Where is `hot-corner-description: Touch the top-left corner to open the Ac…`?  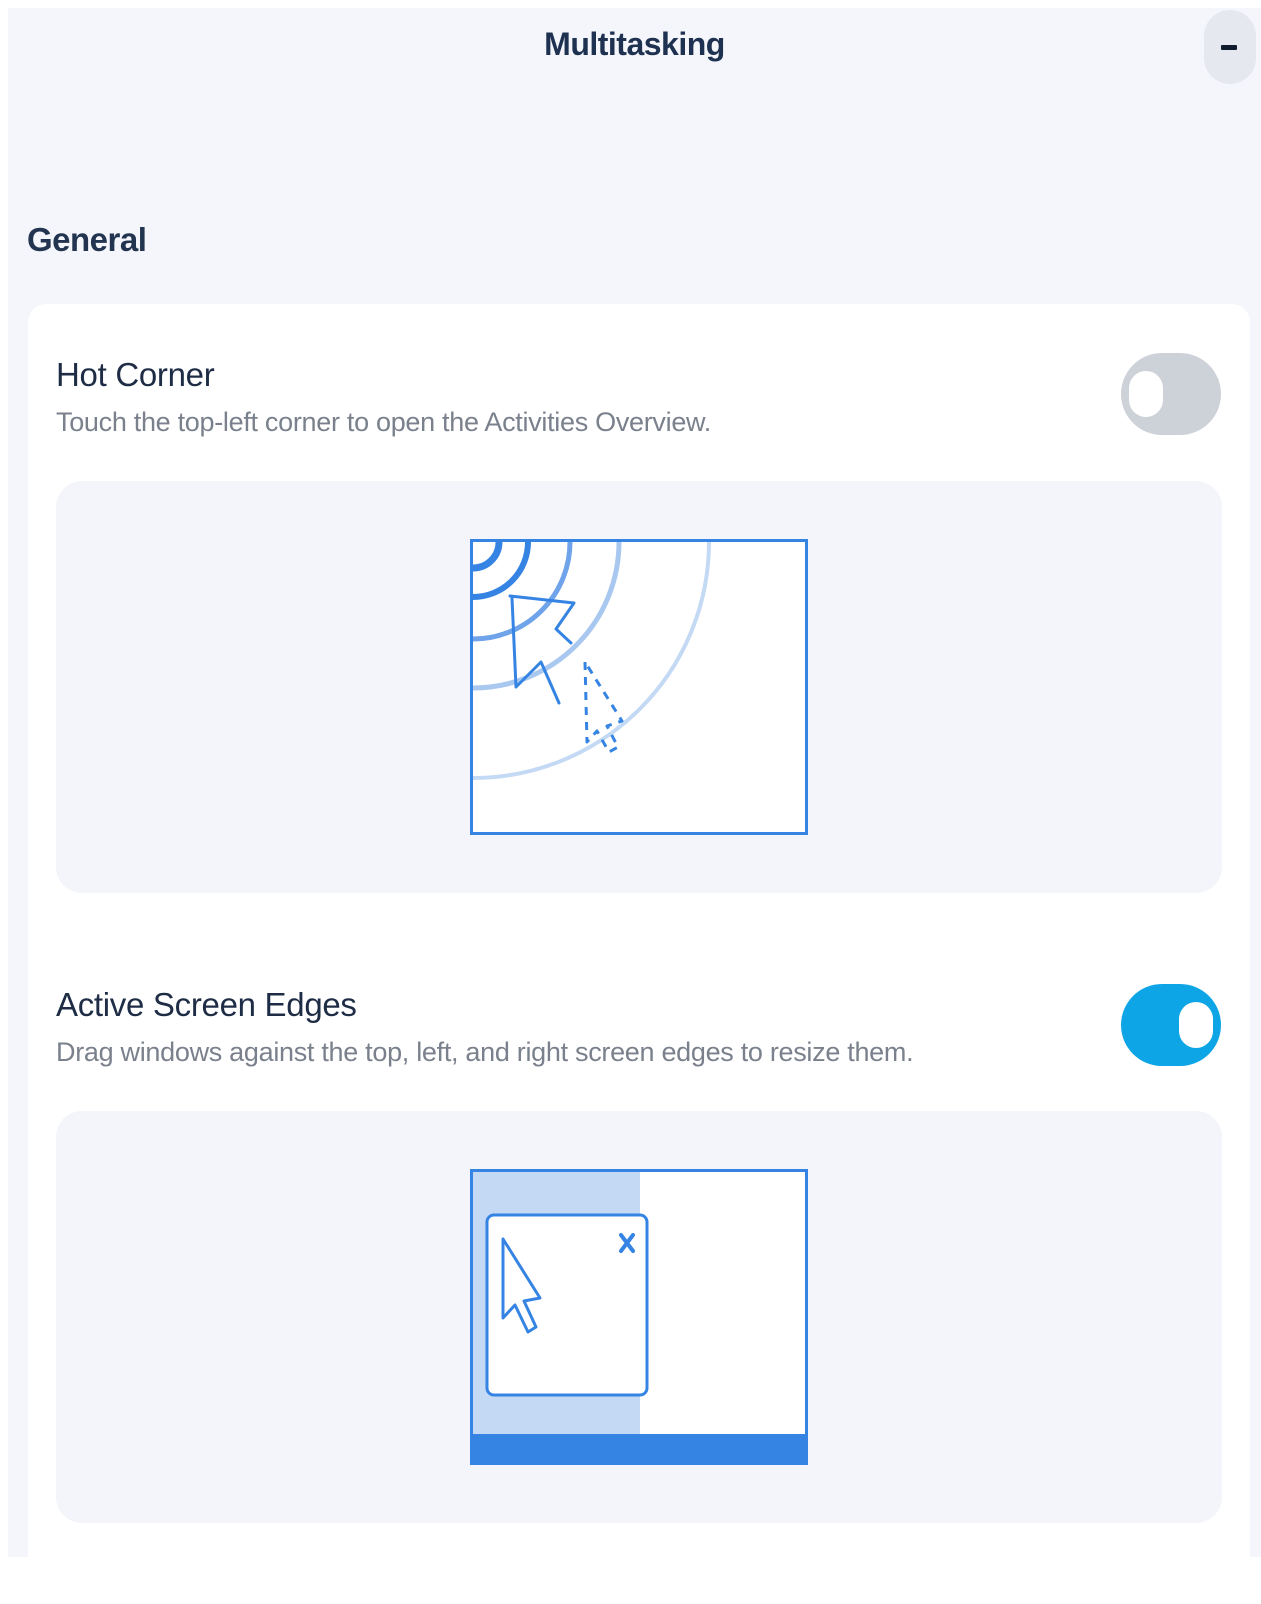
hot-corner-description: Touch the top-left corner to open the Ac… is located at coordinates (383, 422).